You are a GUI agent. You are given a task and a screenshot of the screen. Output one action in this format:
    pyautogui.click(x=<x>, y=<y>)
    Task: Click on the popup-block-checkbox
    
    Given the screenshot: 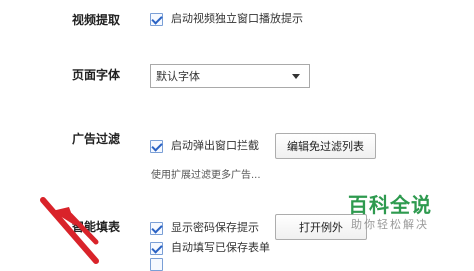 What is the action you would take?
    pyautogui.click(x=156, y=146)
    